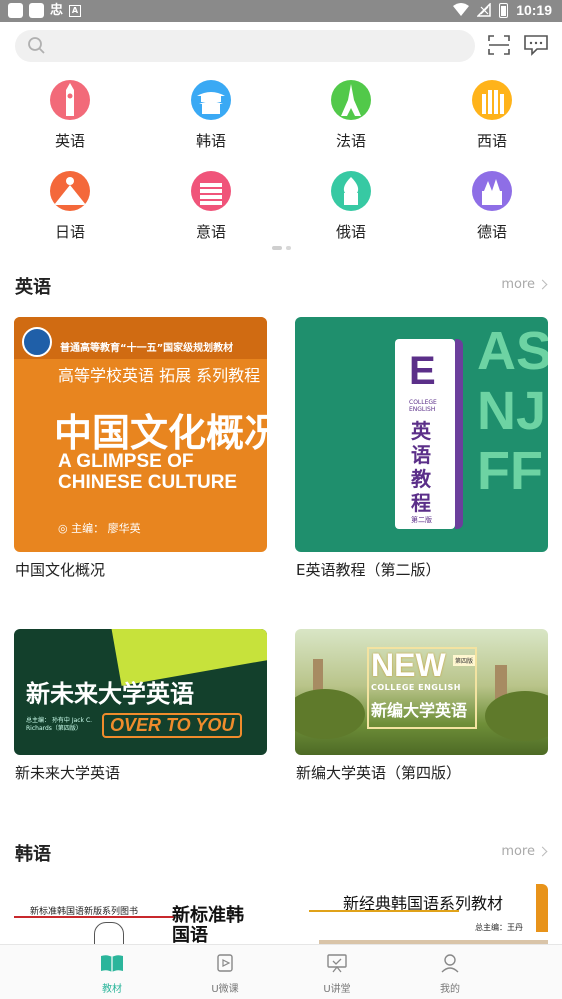 The height and width of the screenshot is (999, 562). I want to click on cathedral-icon, so click(492, 100).